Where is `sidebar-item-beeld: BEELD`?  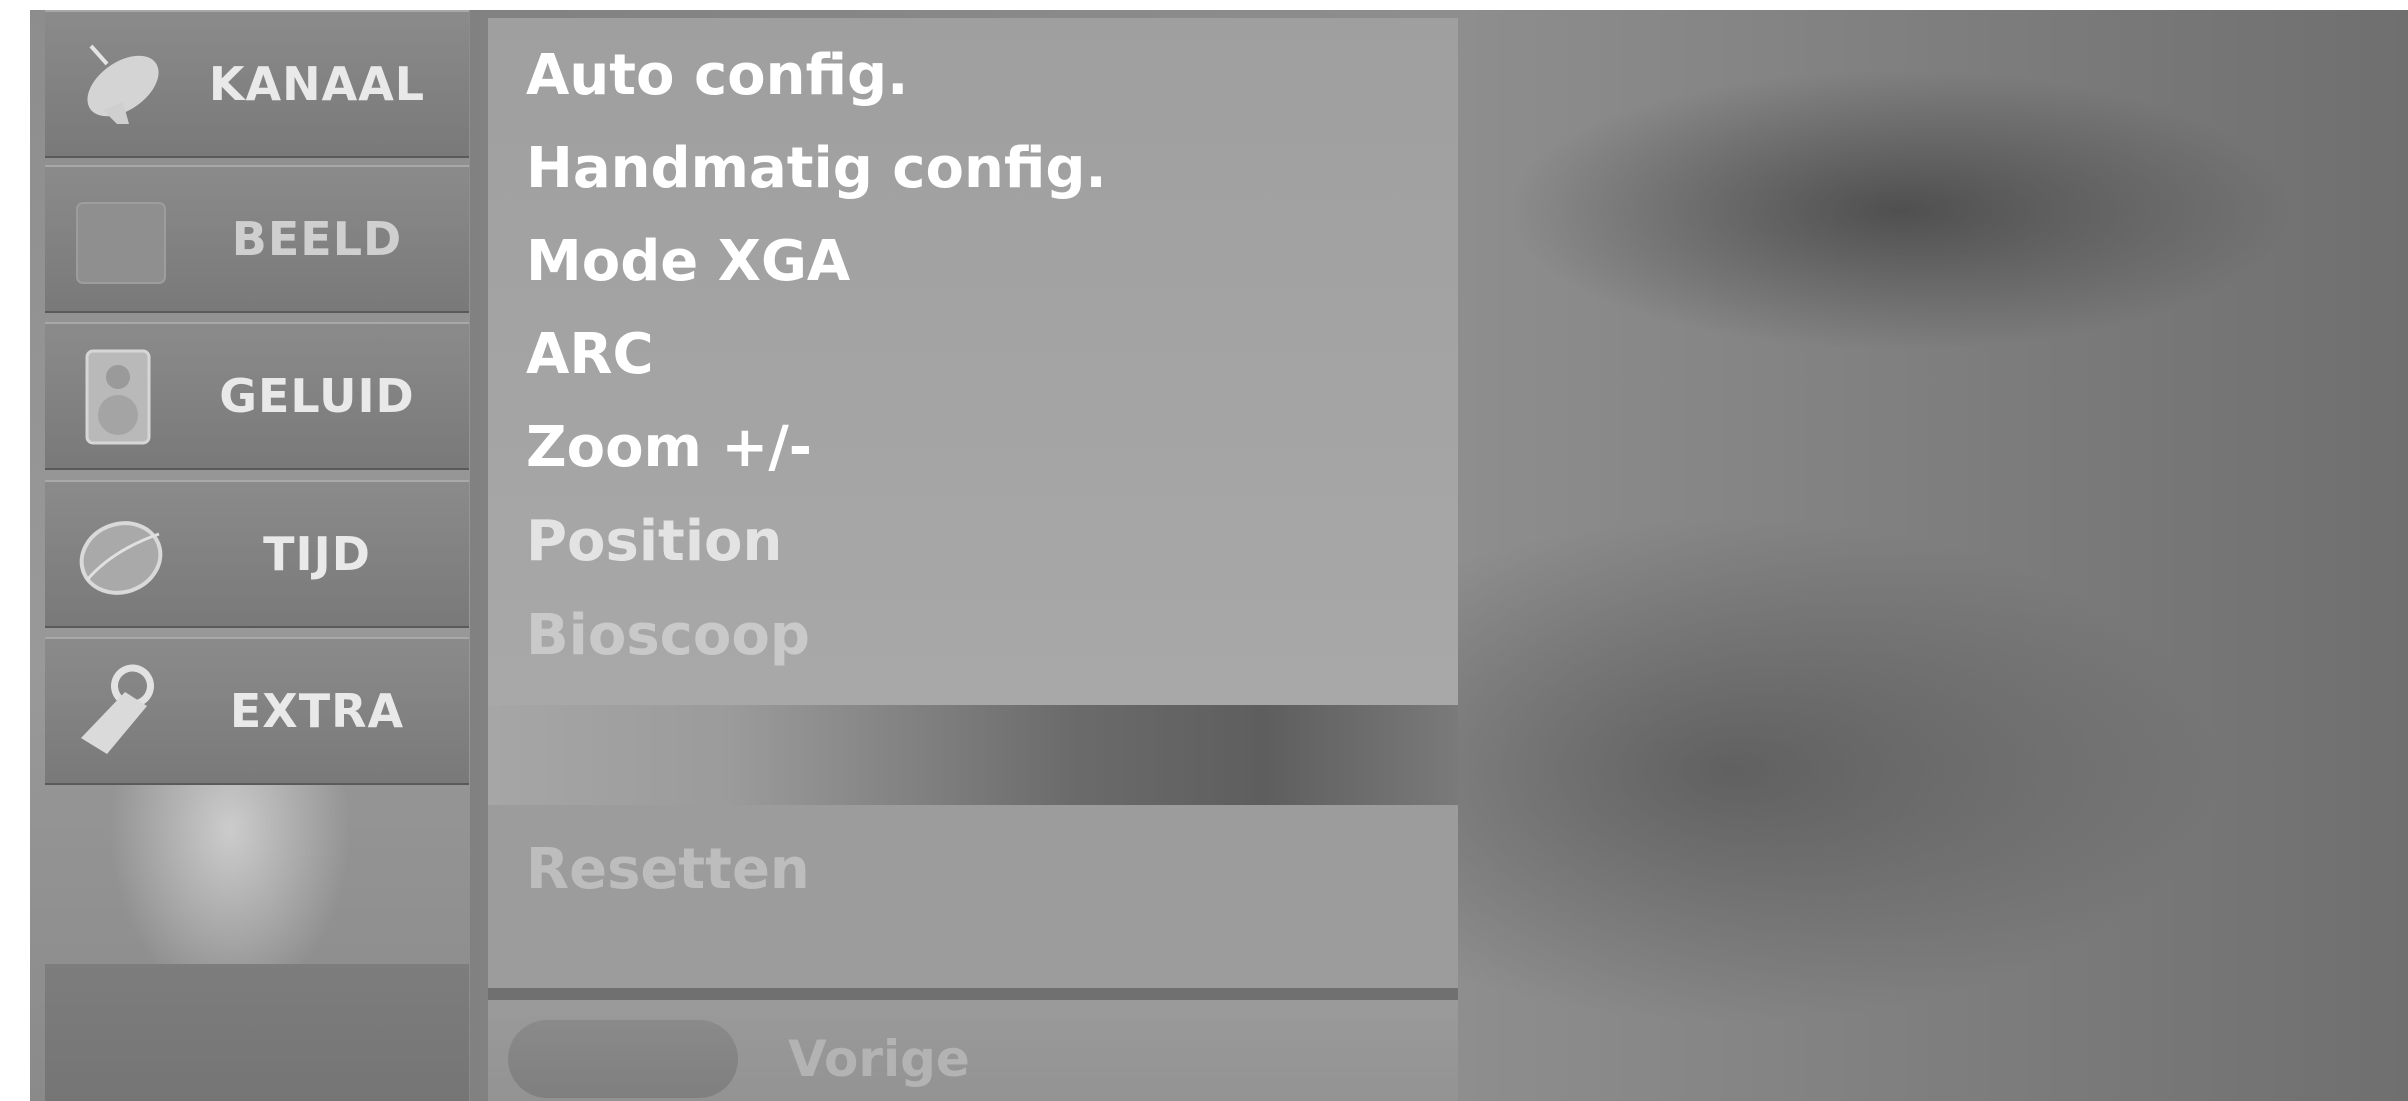 sidebar-item-beeld: BEELD is located at coordinates (257, 239).